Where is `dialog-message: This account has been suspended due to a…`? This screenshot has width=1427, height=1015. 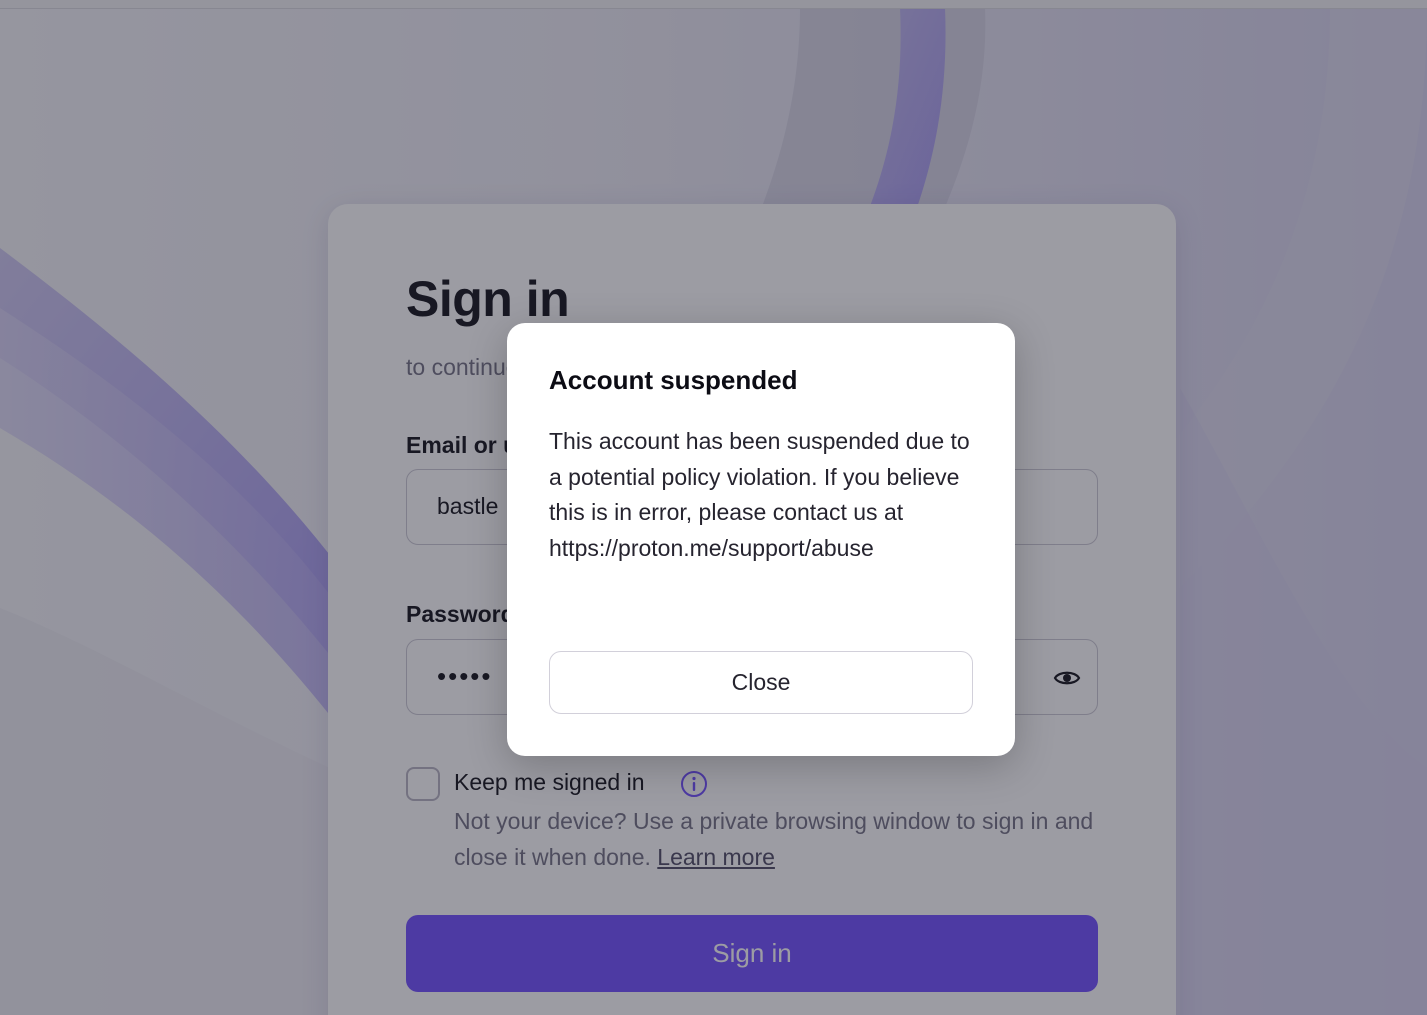
dialog-message: This account has been suspended due to a… is located at coordinates (759, 494).